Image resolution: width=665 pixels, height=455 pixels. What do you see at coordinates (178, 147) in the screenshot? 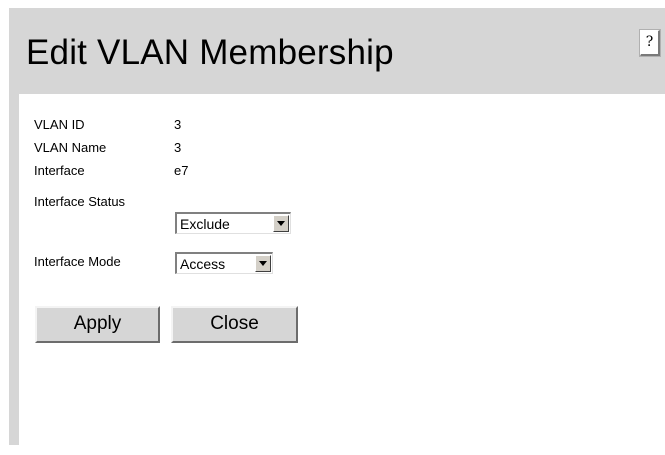
I see `vlan-name-value: 3` at bounding box center [178, 147].